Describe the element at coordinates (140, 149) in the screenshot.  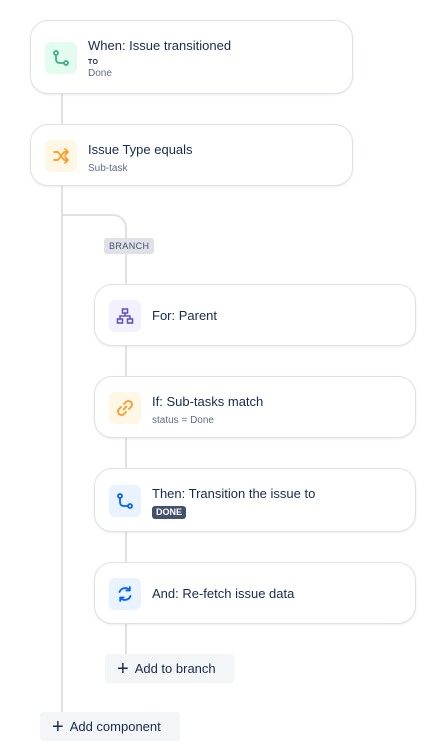
I see `condition-title: Issue Type equals` at that location.